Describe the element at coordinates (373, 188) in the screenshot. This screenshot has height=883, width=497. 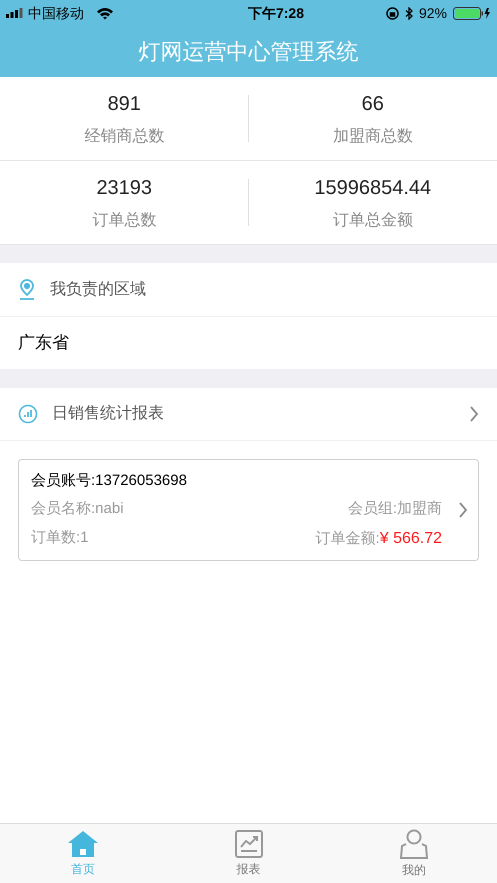
I see `stat-value: 15996854.44` at that location.